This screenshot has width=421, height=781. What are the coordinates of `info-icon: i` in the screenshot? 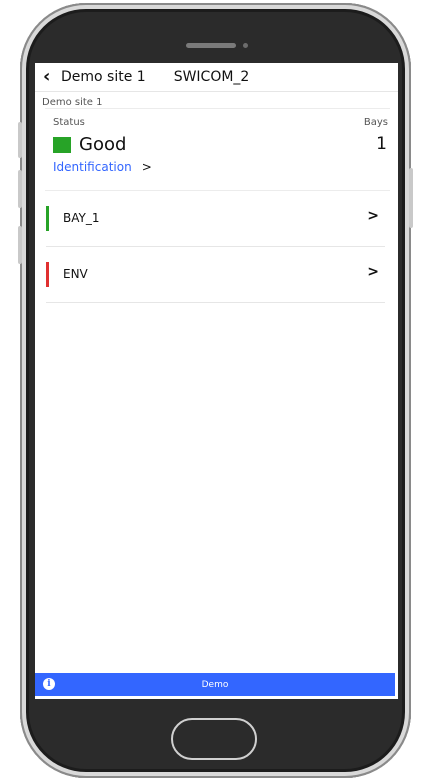 It's located at (49, 684).